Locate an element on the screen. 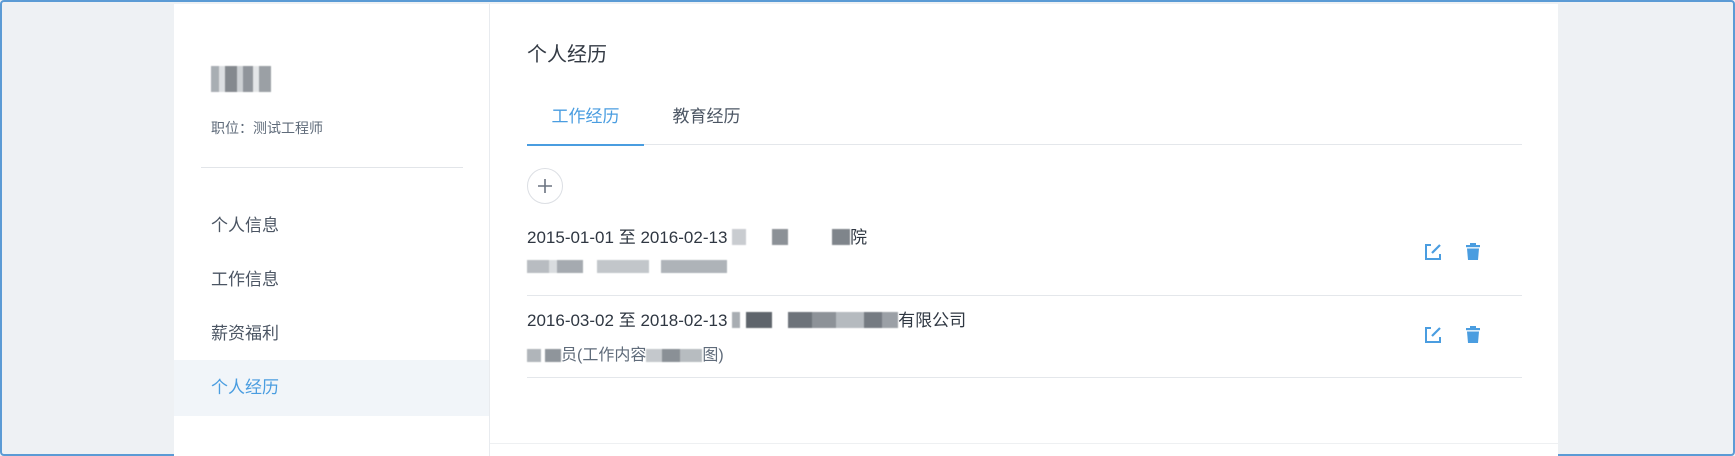  sidebar-item-work-info: 工作信息 is located at coordinates (331, 280).